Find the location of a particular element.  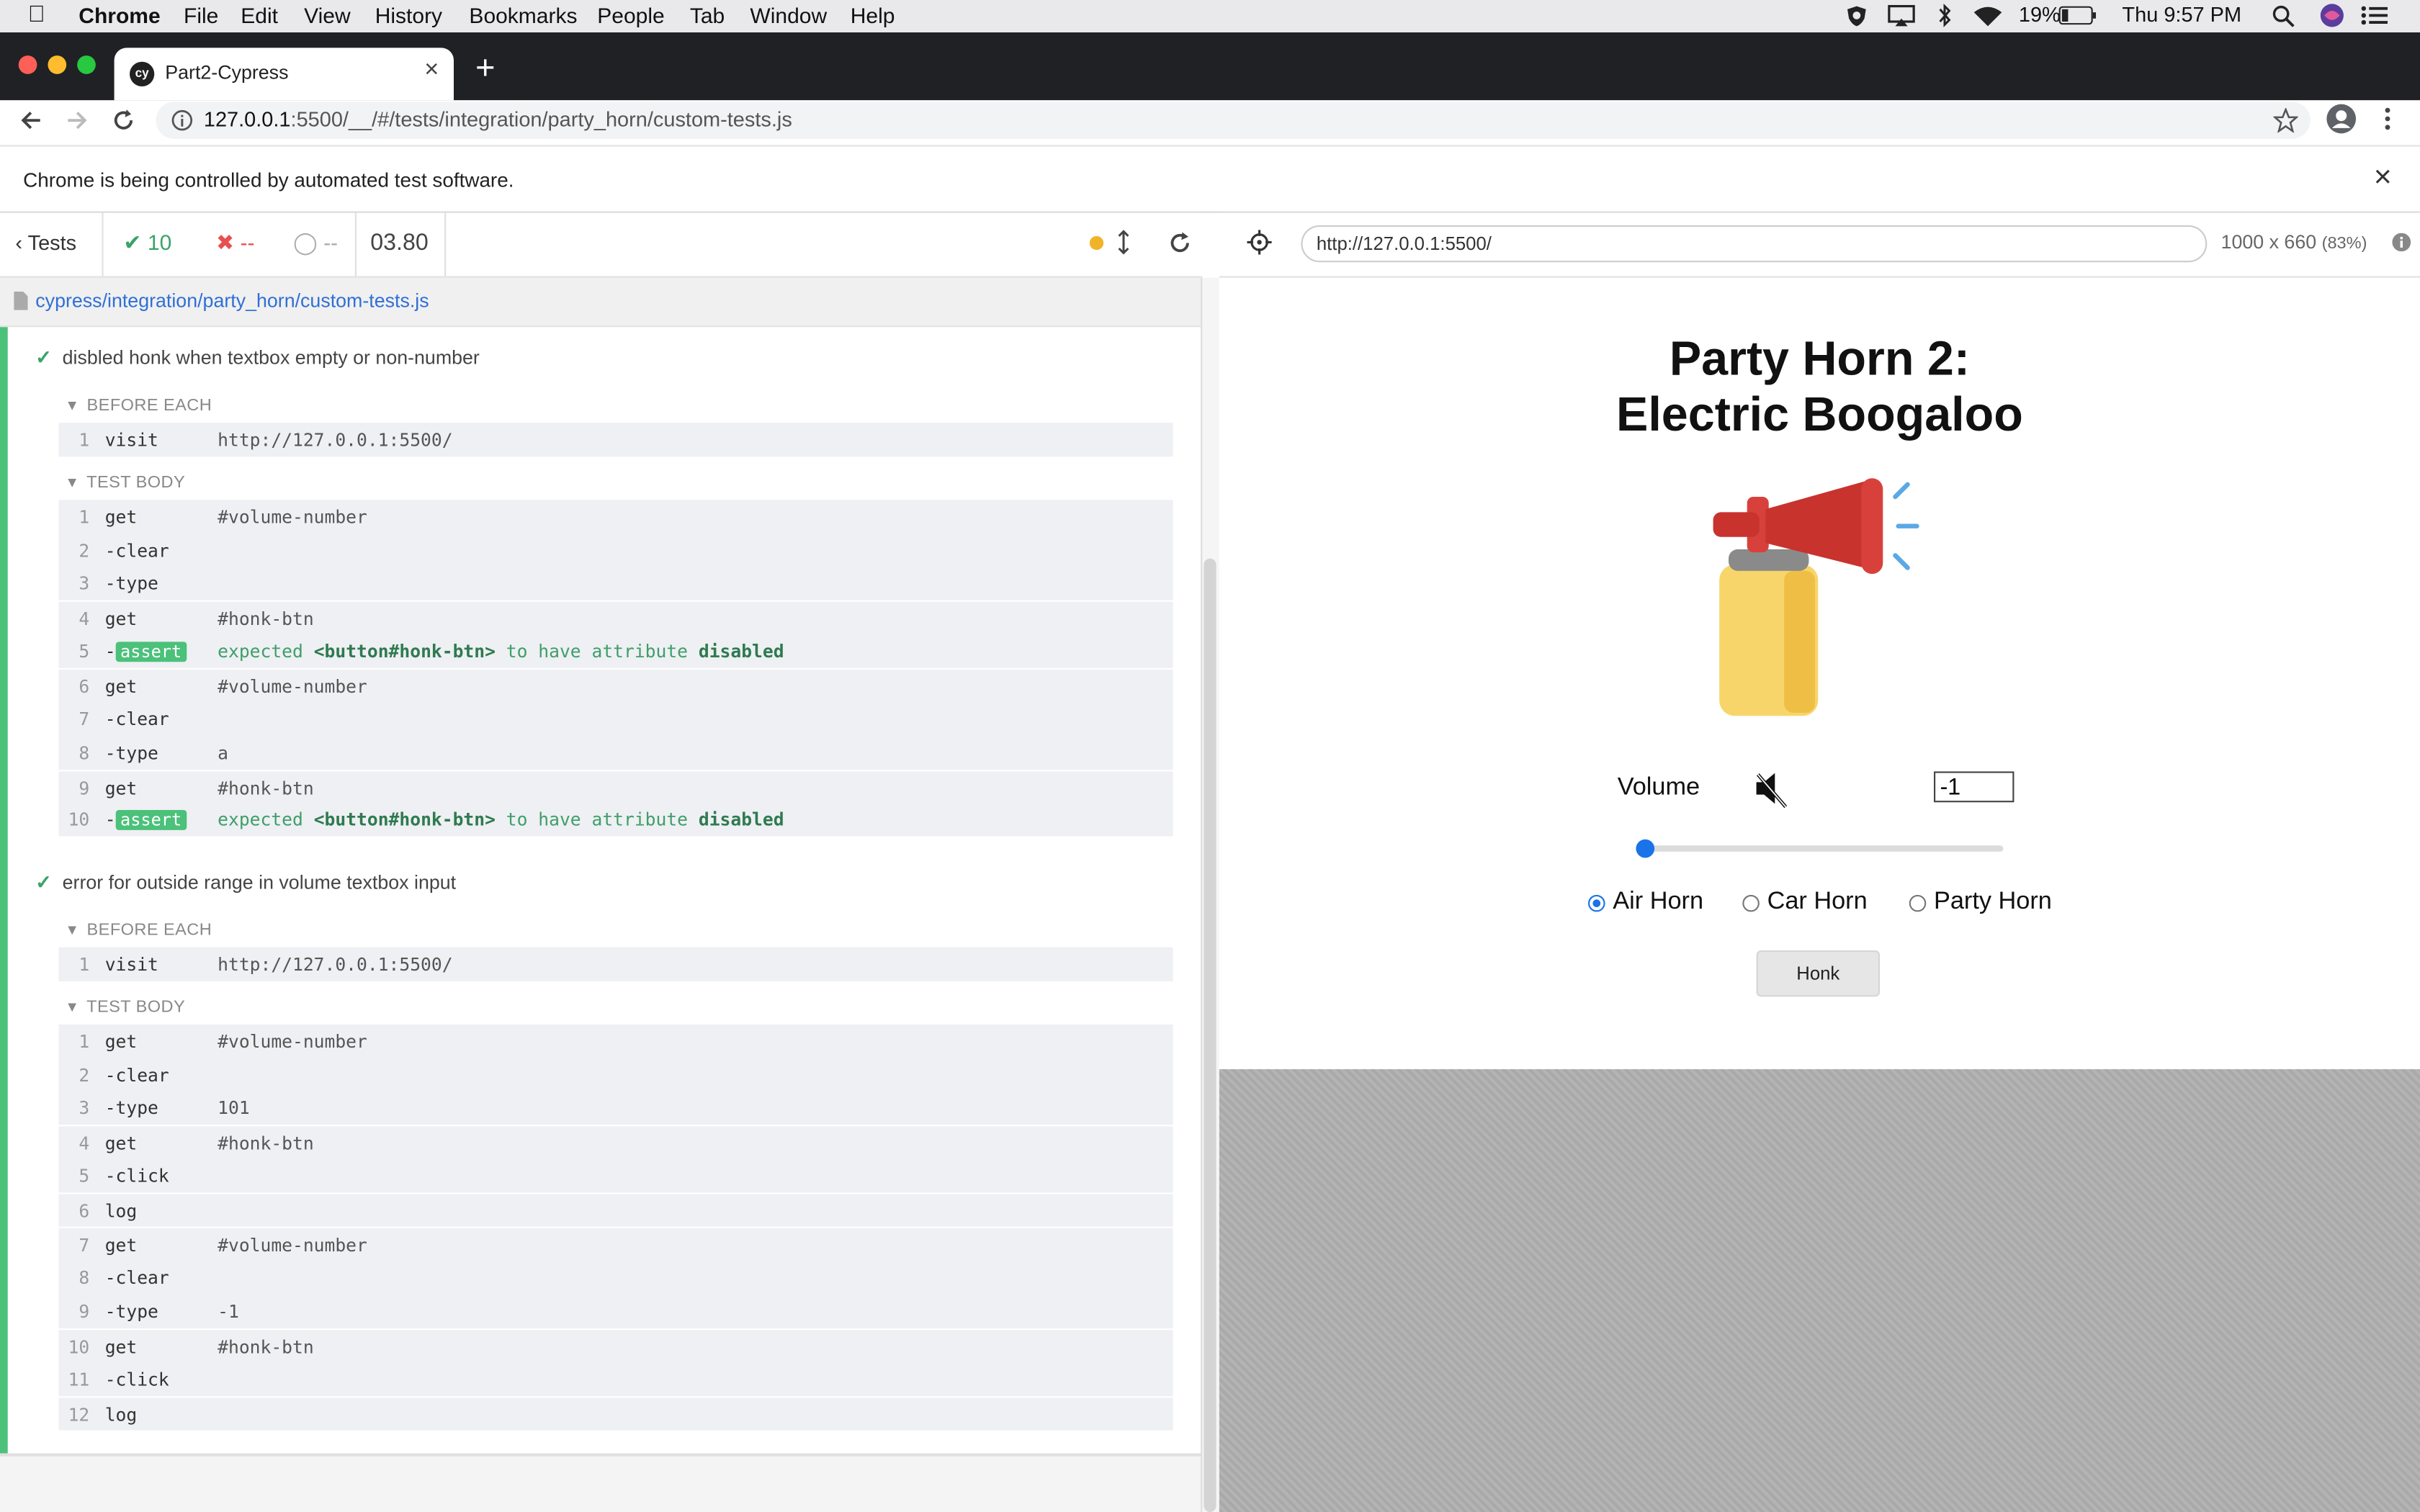

aut-empty-area is located at coordinates (1820, 1290).